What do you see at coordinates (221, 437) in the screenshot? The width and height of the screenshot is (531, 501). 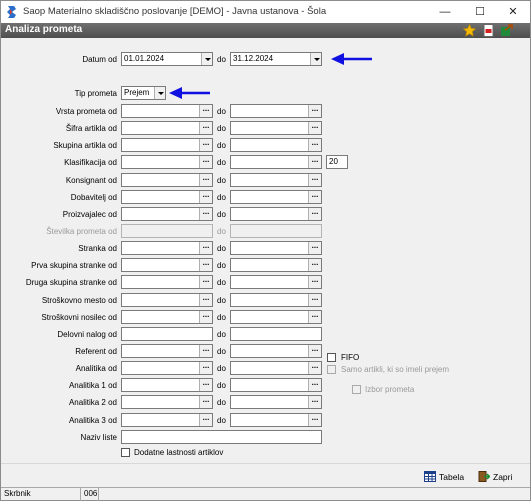 I see `naziv-liste-input` at bounding box center [221, 437].